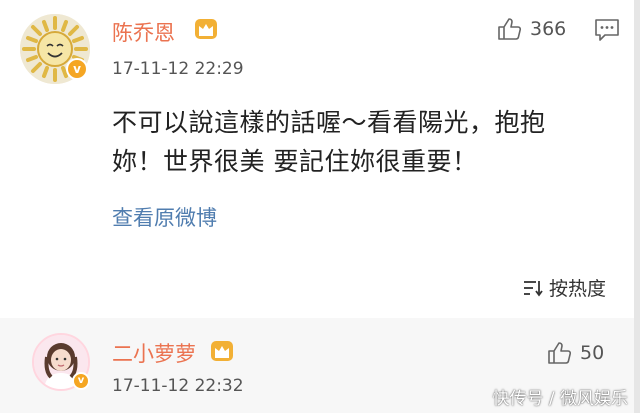 This screenshot has width=640, height=413. Describe the element at coordinates (607, 30) in the screenshot. I see `comment-icon` at that location.